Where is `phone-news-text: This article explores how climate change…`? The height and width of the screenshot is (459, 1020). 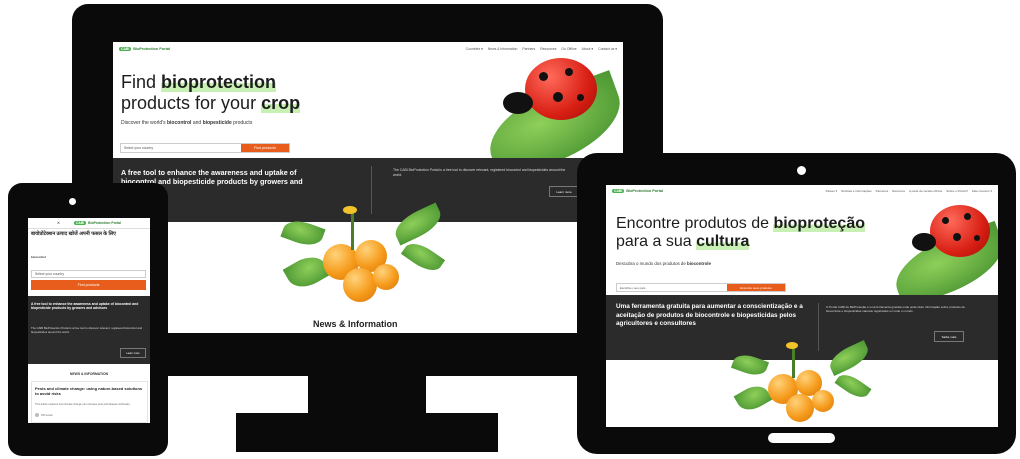 phone-news-text: This article explores how climate change… is located at coordinates (83, 404).